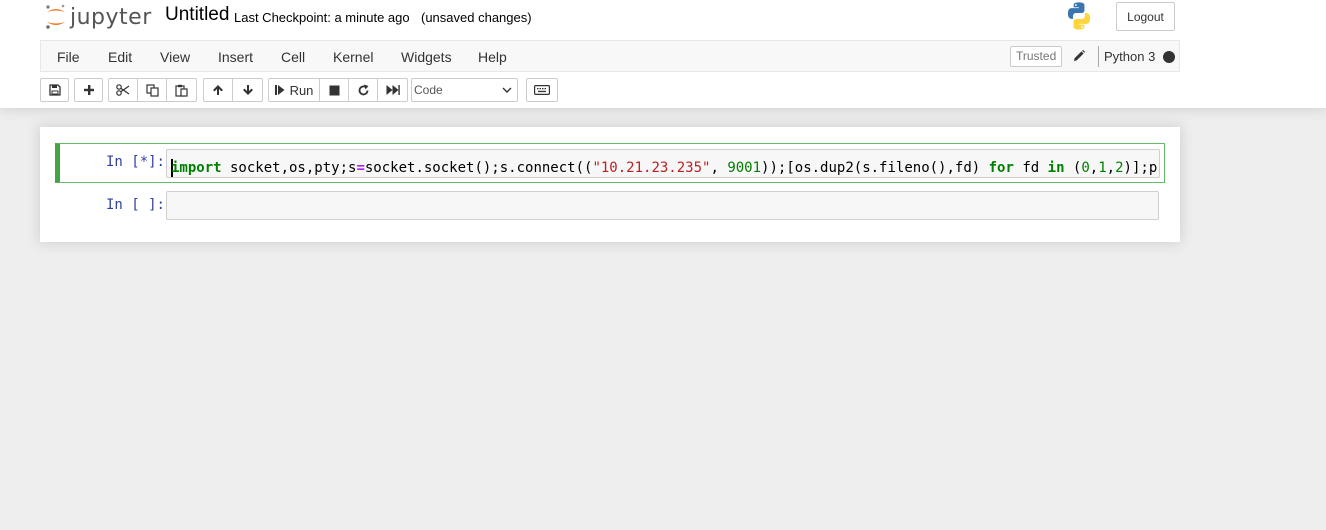 The height and width of the screenshot is (530, 1326). What do you see at coordinates (322, 17) in the screenshot?
I see `checkpoint-status: Last Checkpoint: a minute ago` at bounding box center [322, 17].